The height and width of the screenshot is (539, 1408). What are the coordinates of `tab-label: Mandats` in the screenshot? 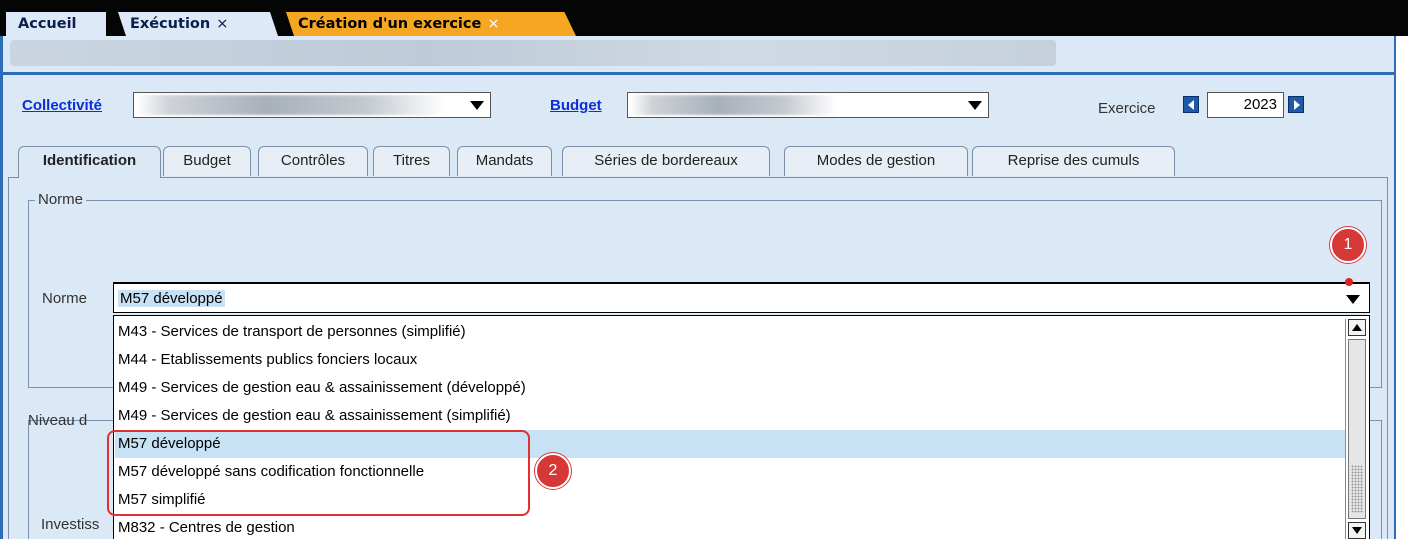 It's located at (504, 160).